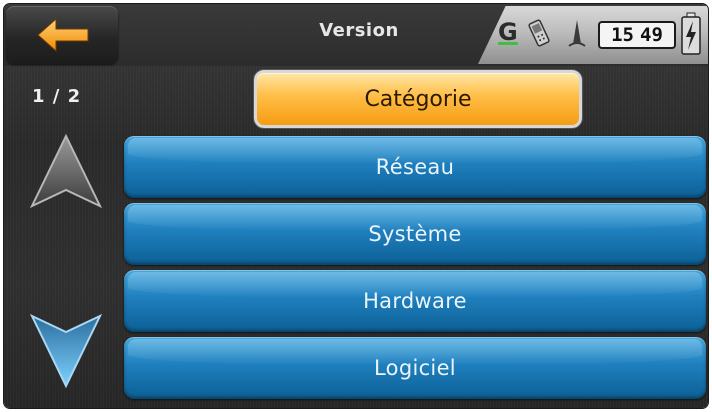 Image resolution: width=712 pixels, height=412 pixels. Describe the element at coordinates (622, 35) in the screenshot. I see `clock-hours: 15` at that location.